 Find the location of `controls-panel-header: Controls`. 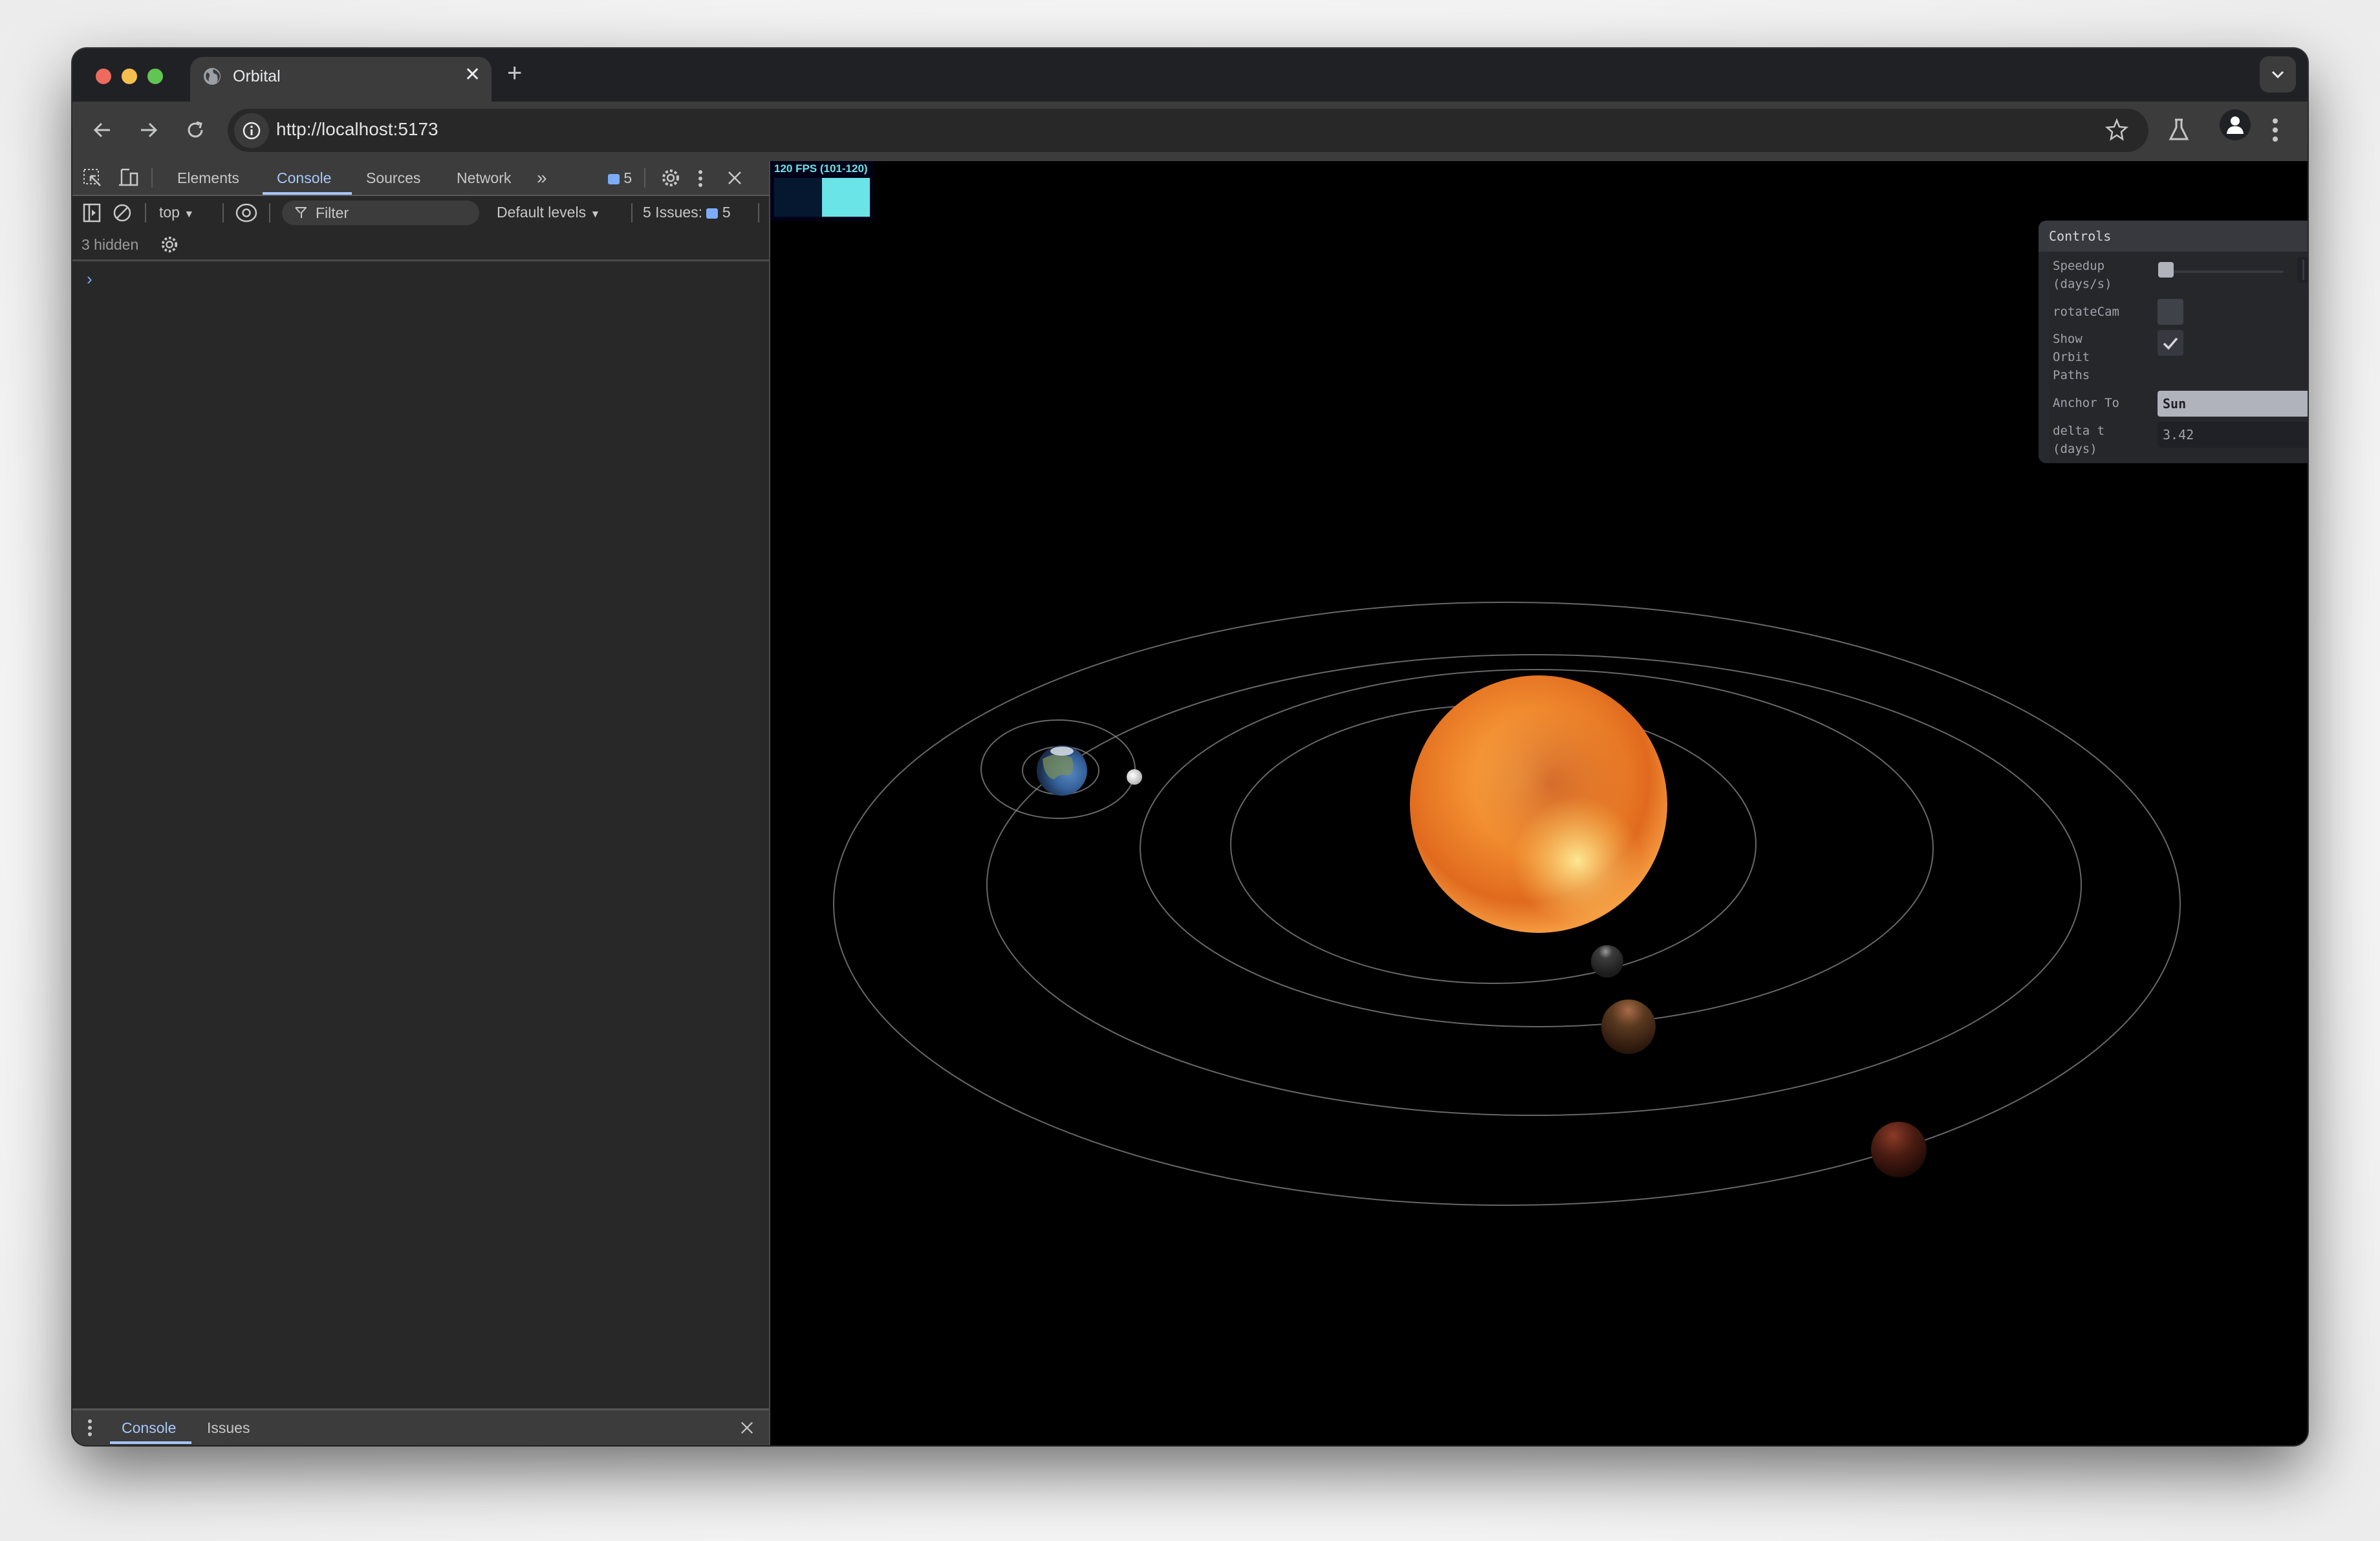

controls-panel-header: Controls is located at coordinates (2173, 236).